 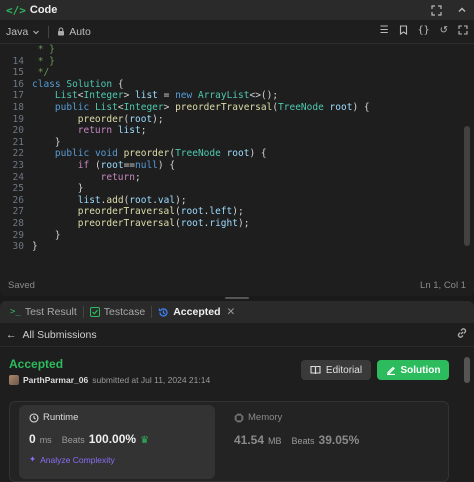 What do you see at coordinates (50, 312) in the screenshot?
I see `tab-label: Test Result` at bounding box center [50, 312].